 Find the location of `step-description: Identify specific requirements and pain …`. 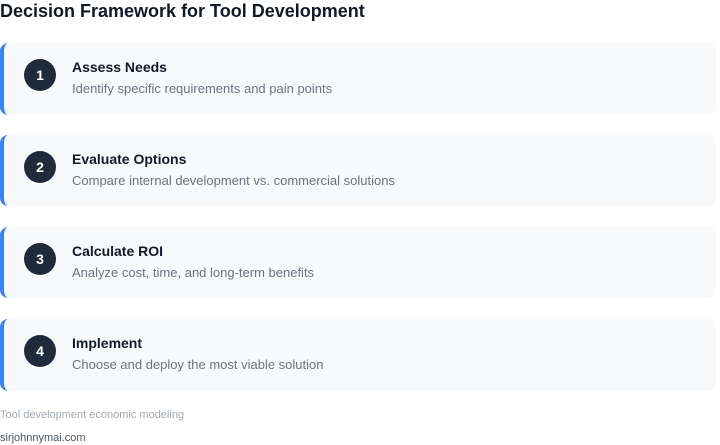

step-description: Identify specific requirements and pain … is located at coordinates (202, 88).